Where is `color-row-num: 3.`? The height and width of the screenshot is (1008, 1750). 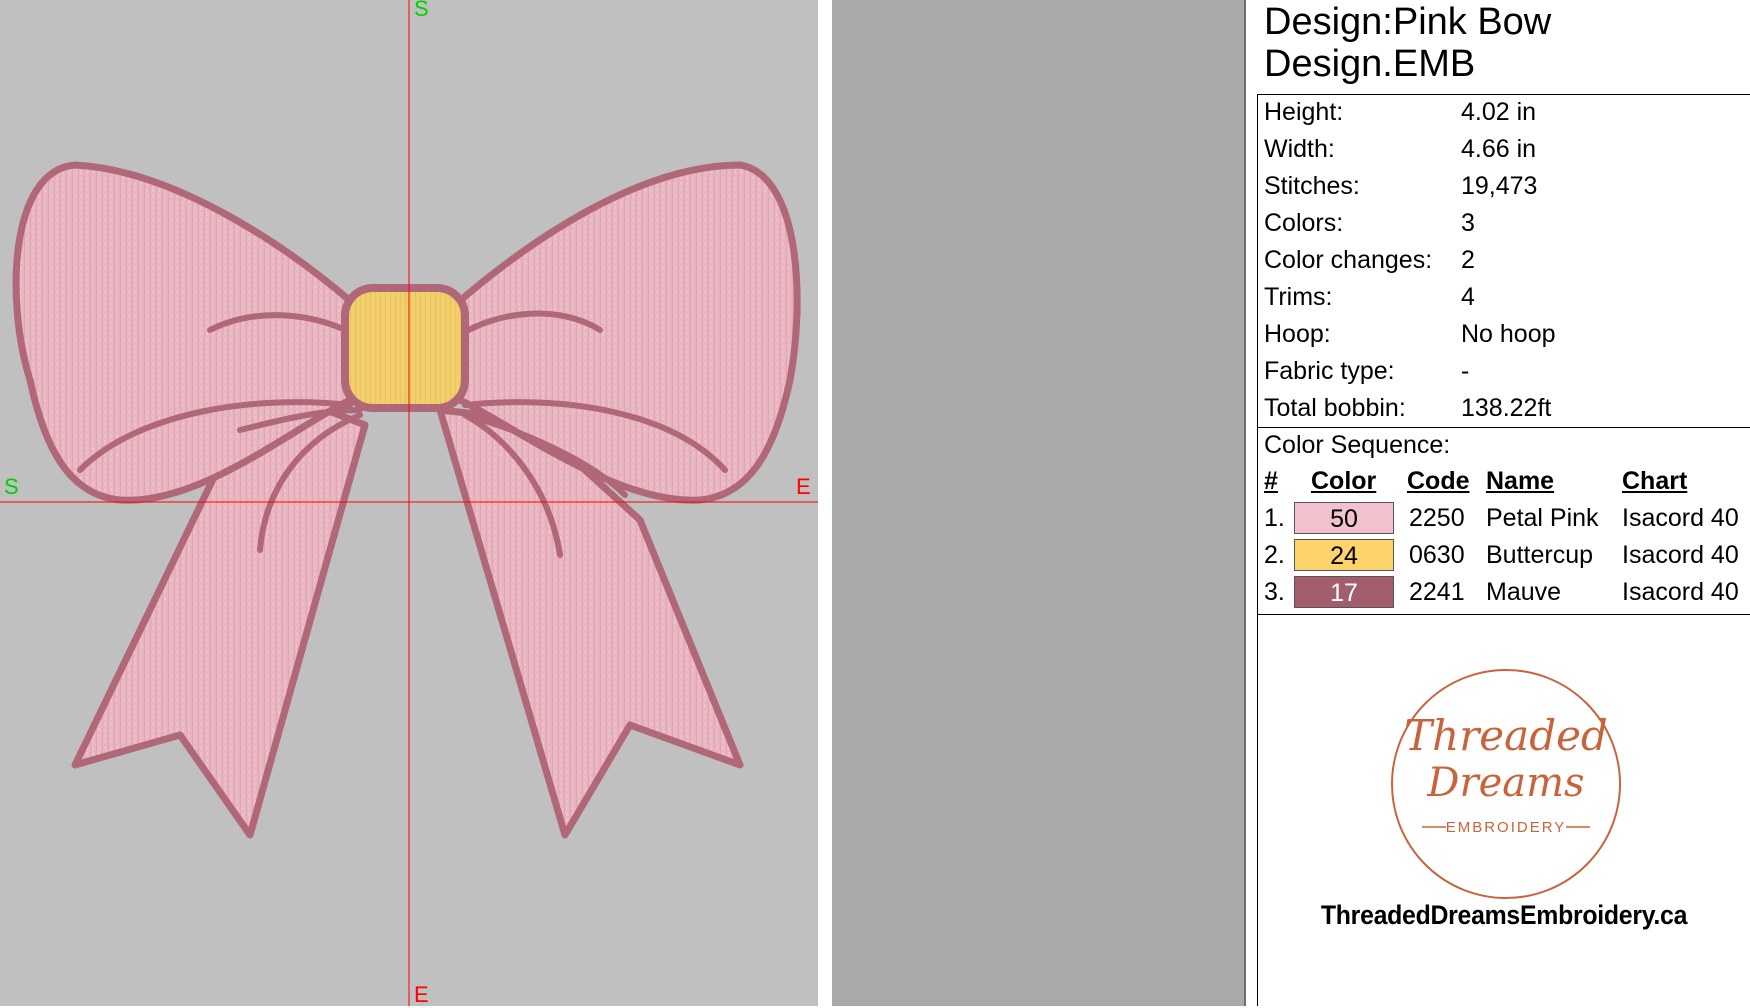
color-row-num: 3. is located at coordinates (1274, 592).